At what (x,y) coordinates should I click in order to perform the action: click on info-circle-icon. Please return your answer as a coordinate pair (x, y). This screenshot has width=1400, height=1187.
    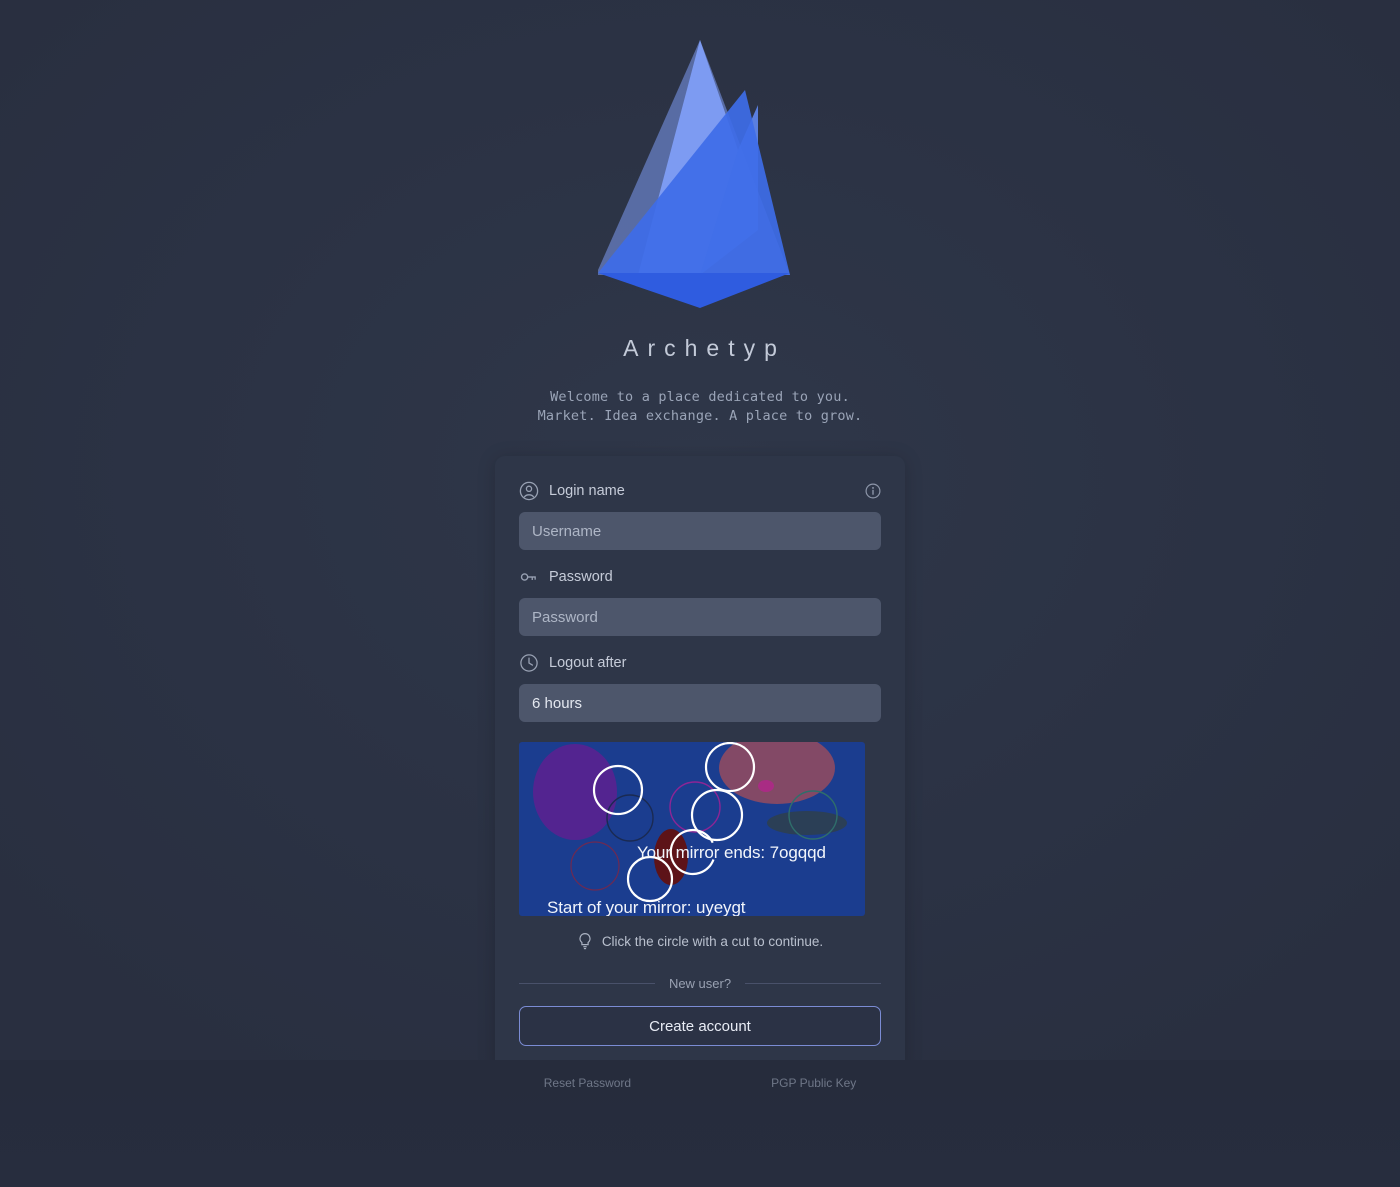
    Looking at the image, I should click on (873, 491).